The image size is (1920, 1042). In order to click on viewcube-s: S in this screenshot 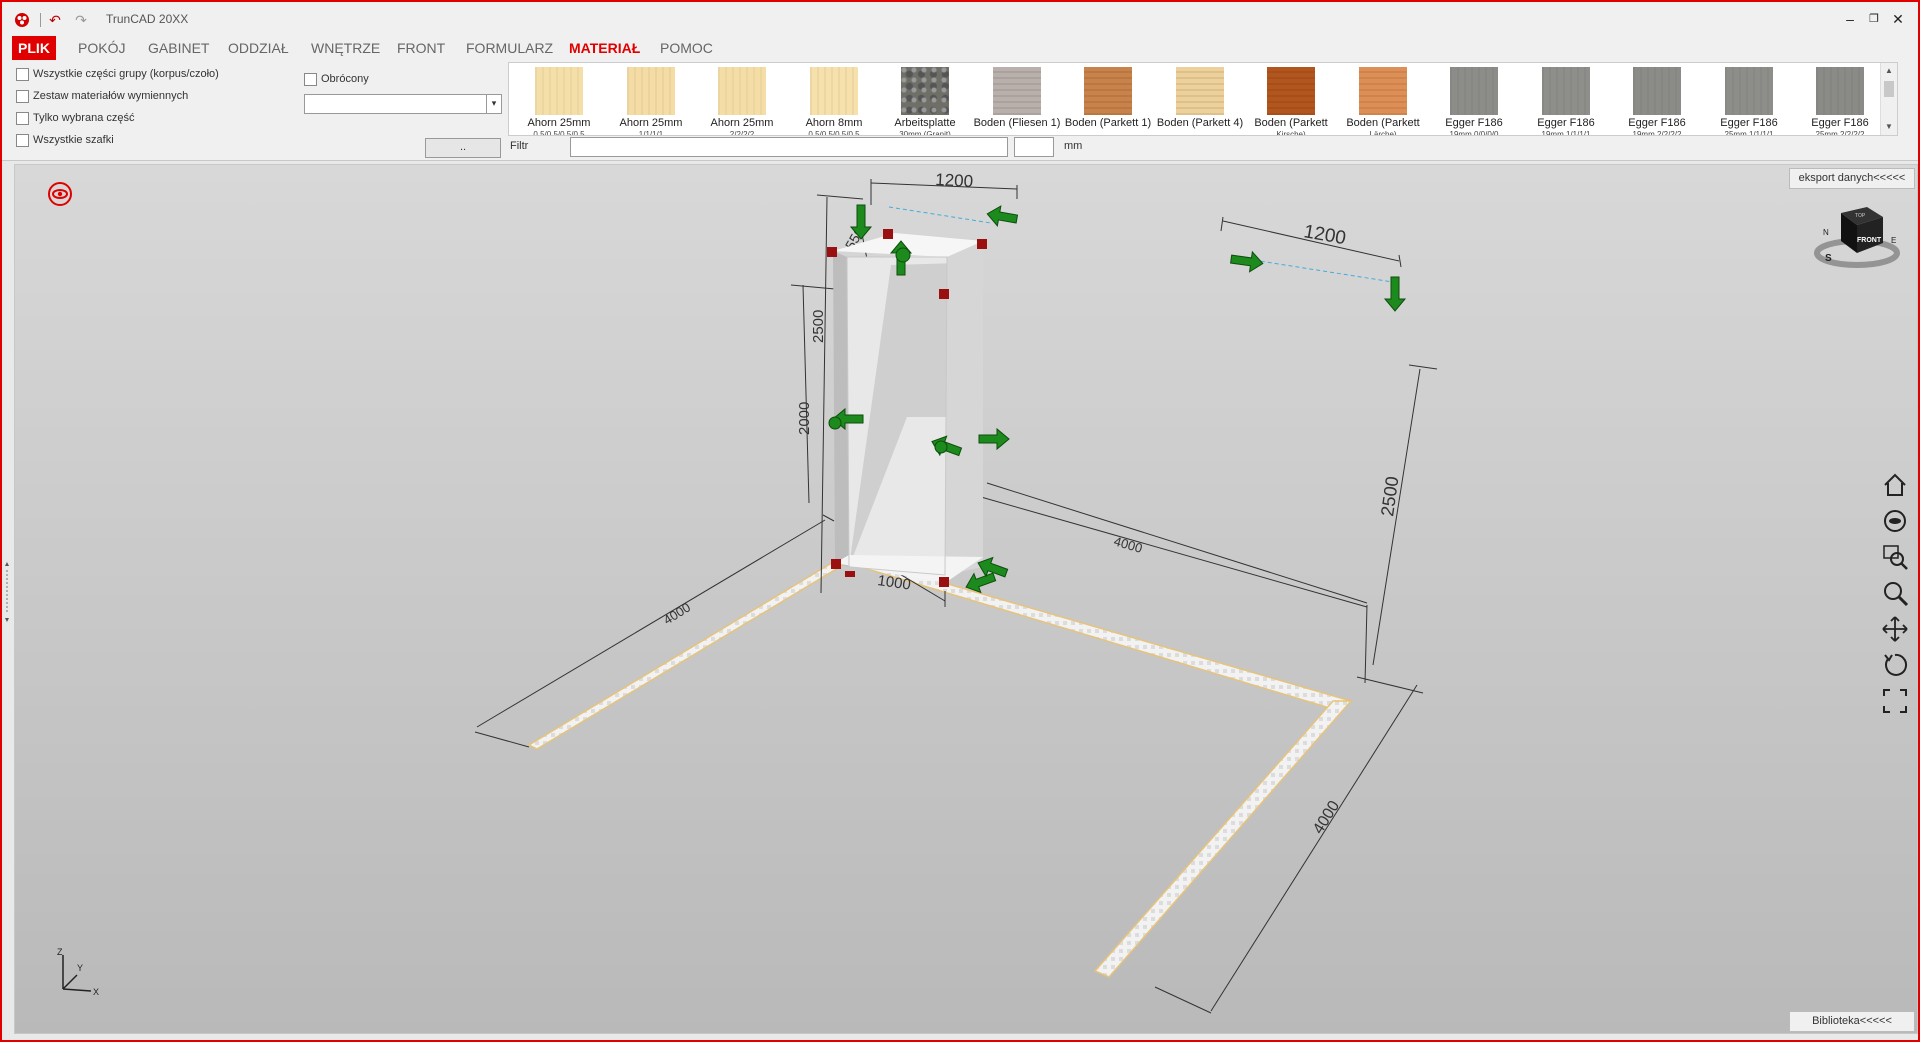, I will do `click(1828, 258)`.